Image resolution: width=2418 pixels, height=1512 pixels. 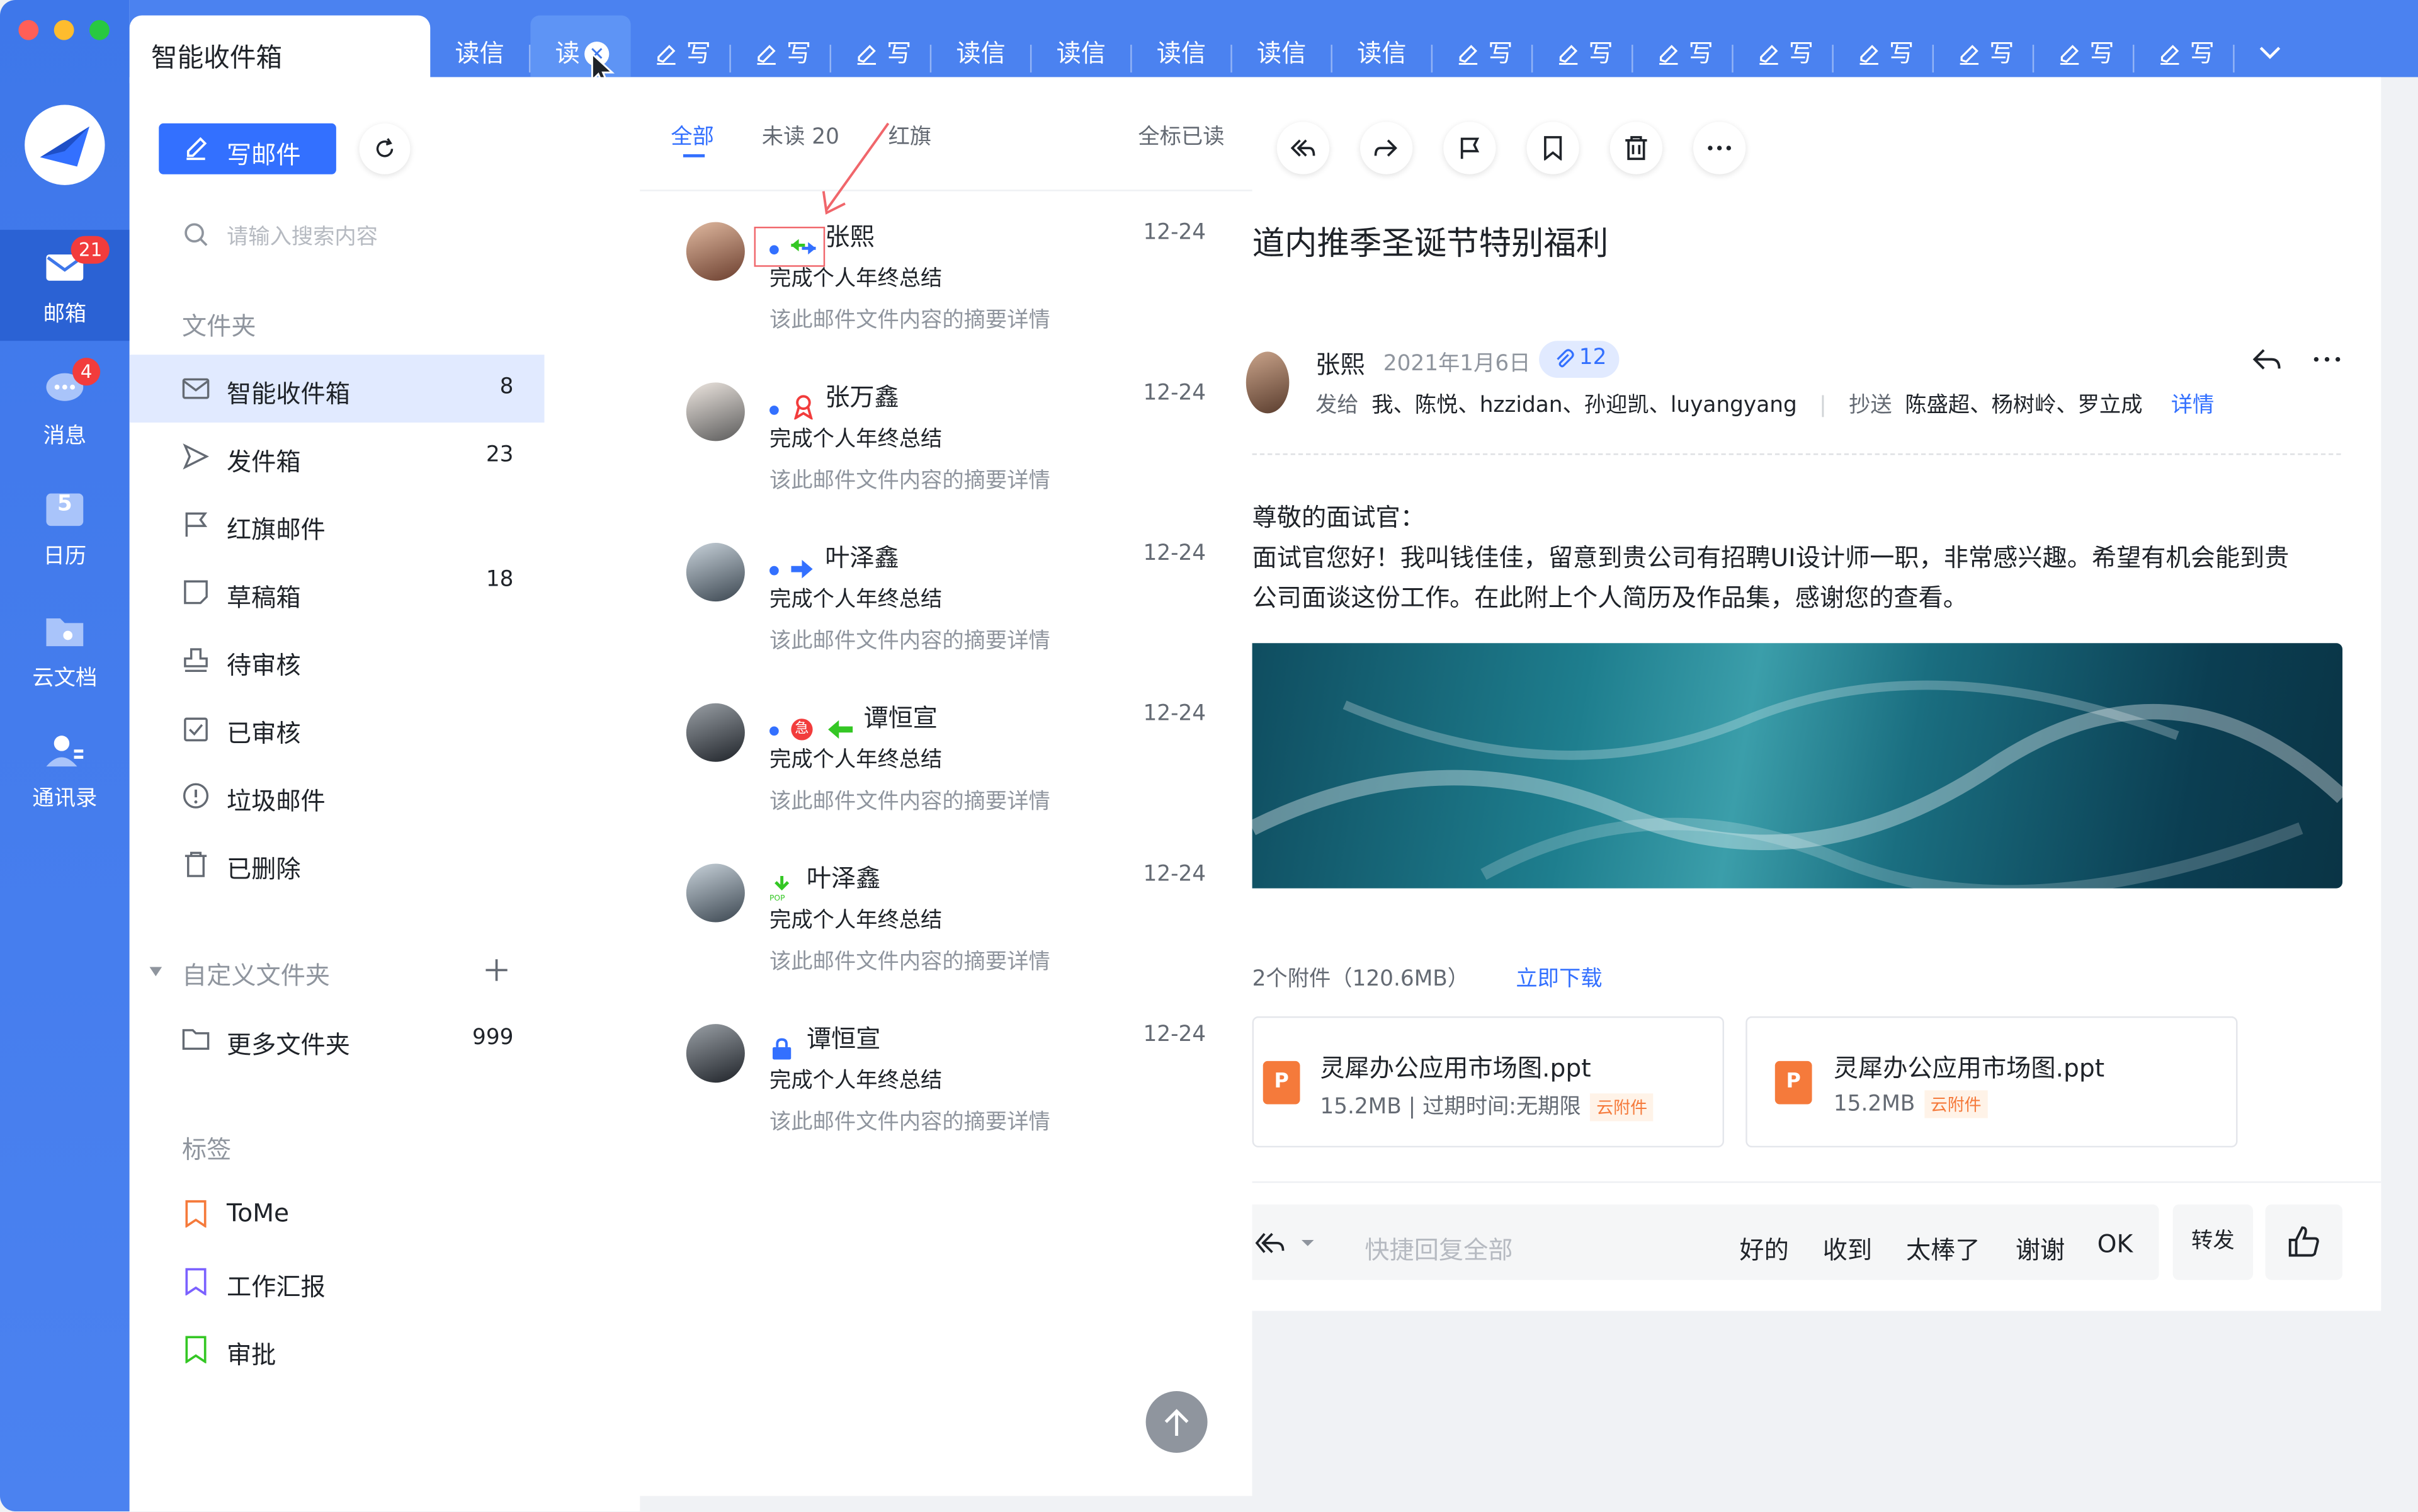 I want to click on tab-read-active: 读 ✕, so click(x=580, y=51).